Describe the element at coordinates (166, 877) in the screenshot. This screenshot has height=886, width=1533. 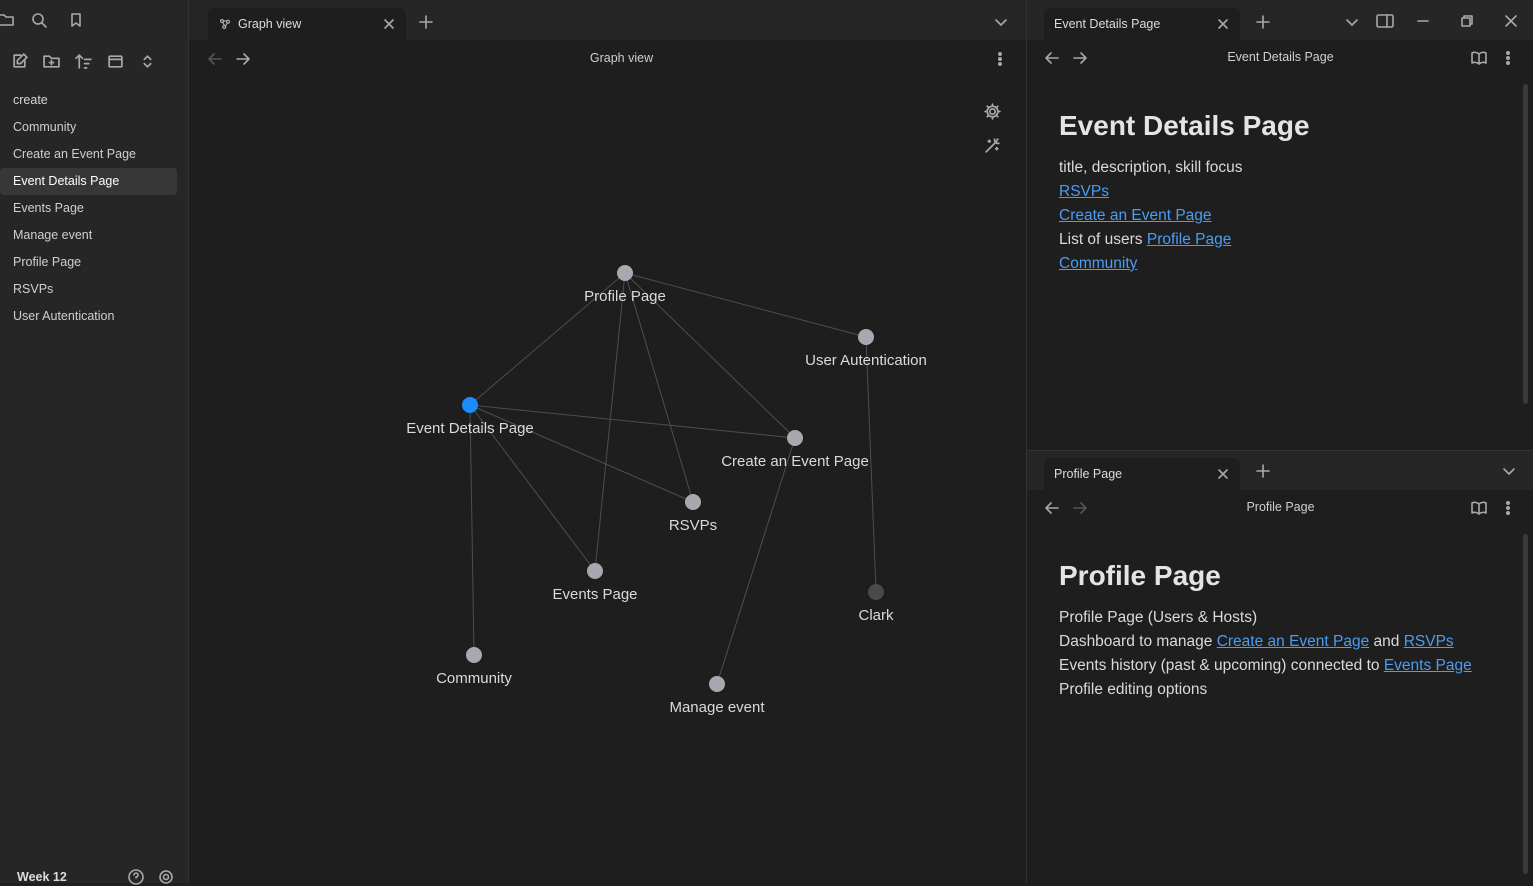
I see `settings-gear-icon` at that location.